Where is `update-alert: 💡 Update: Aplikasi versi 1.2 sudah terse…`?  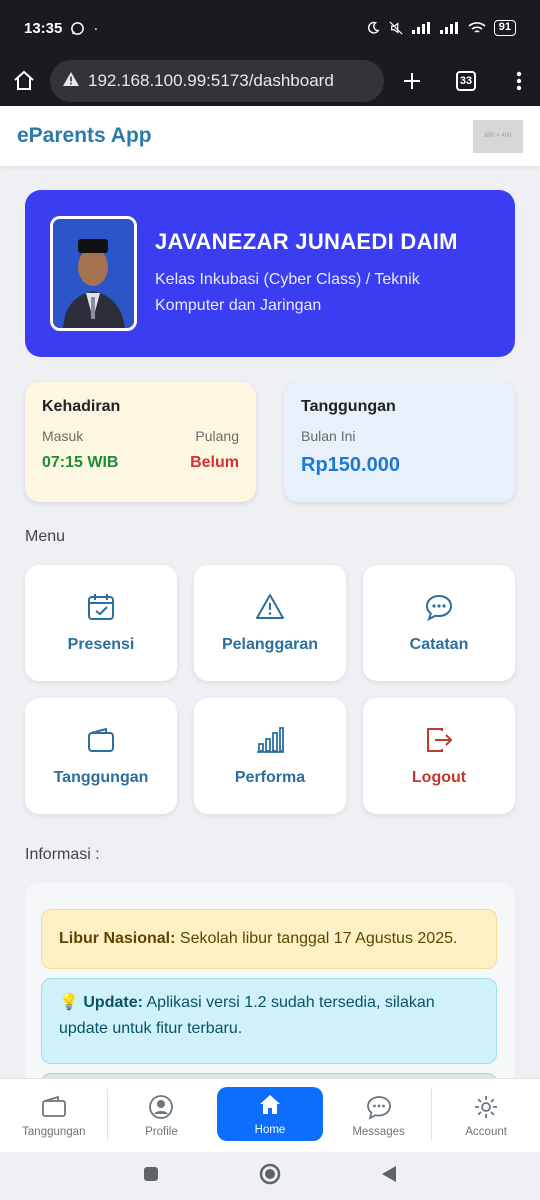
update-alert: 💡 Update: Aplikasi versi 1.2 sudah terse… is located at coordinates (269, 1021).